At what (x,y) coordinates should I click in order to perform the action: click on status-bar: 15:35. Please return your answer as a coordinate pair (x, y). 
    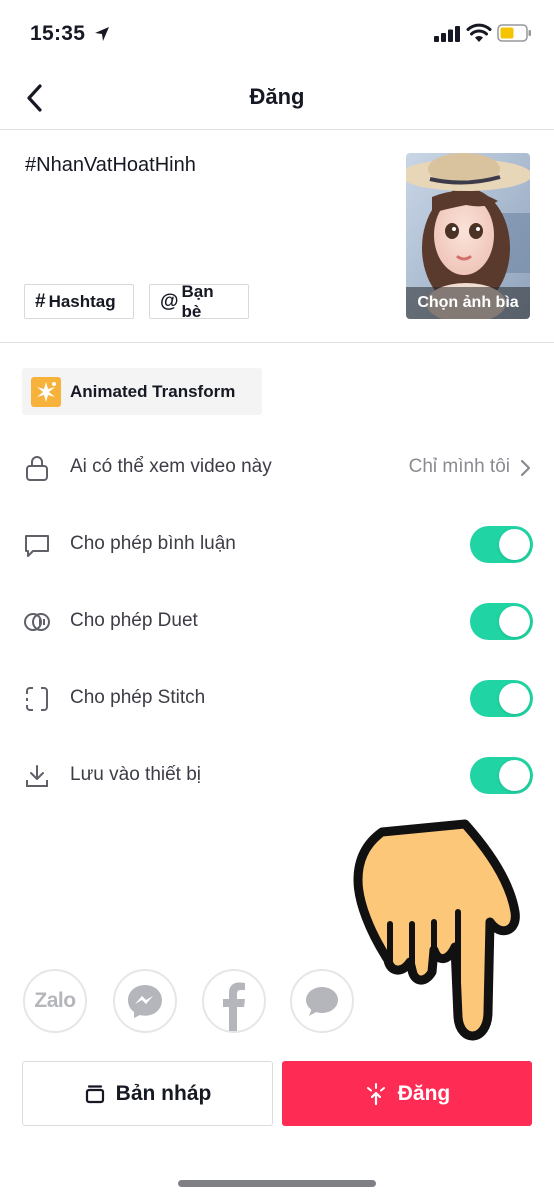
    Looking at the image, I should click on (277, 34).